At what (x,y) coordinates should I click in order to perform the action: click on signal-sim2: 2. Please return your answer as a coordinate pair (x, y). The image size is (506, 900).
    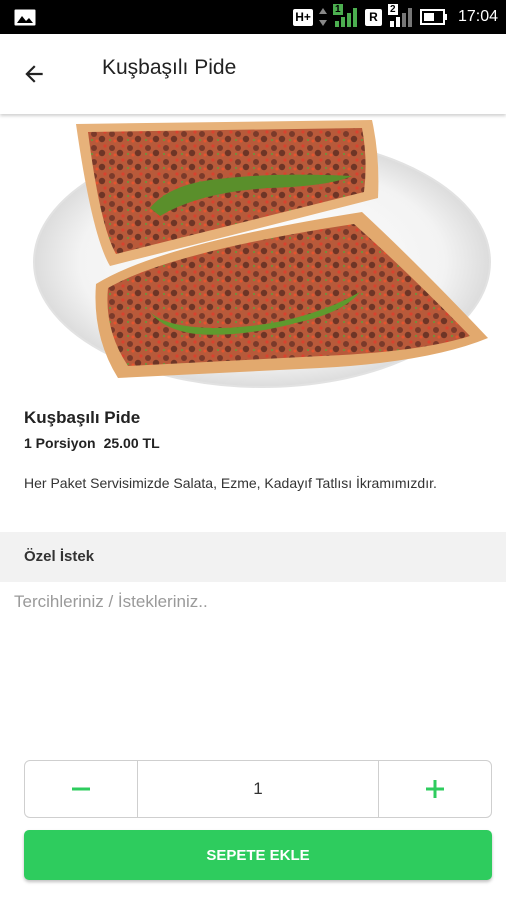
    Looking at the image, I should click on (400, 16).